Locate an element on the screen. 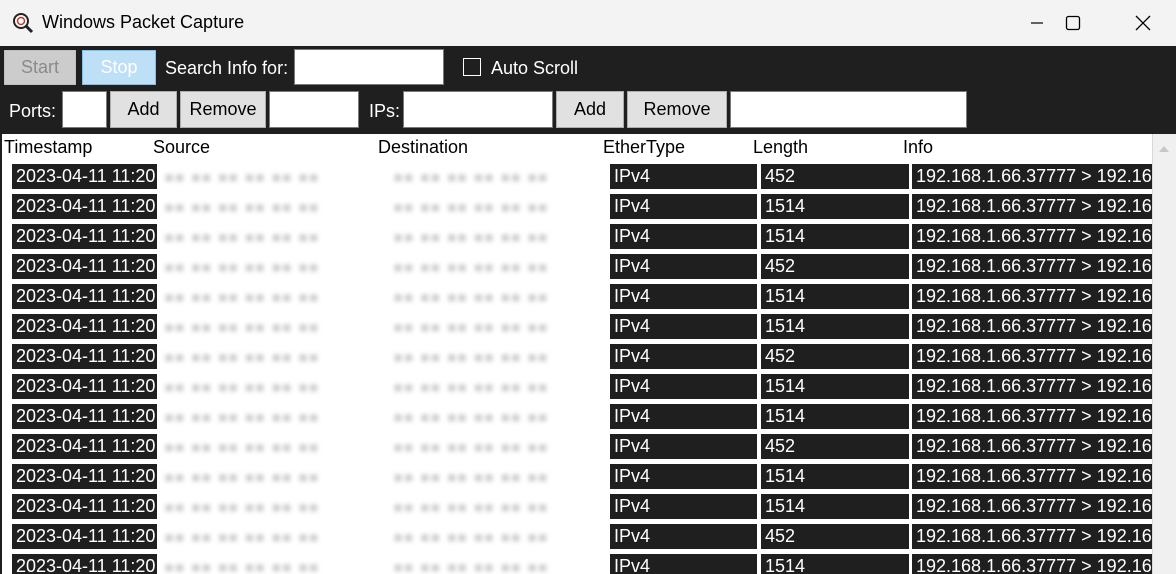  ports-add-button: Add is located at coordinates (143, 109).